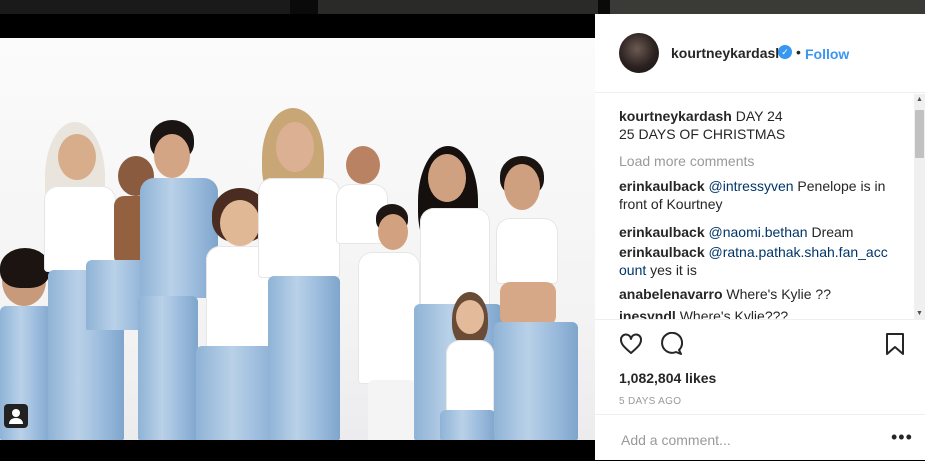 This screenshot has width=925, height=461. What do you see at coordinates (686, 161) in the screenshot?
I see `load-more-comments-link: Load more comments` at bounding box center [686, 161].